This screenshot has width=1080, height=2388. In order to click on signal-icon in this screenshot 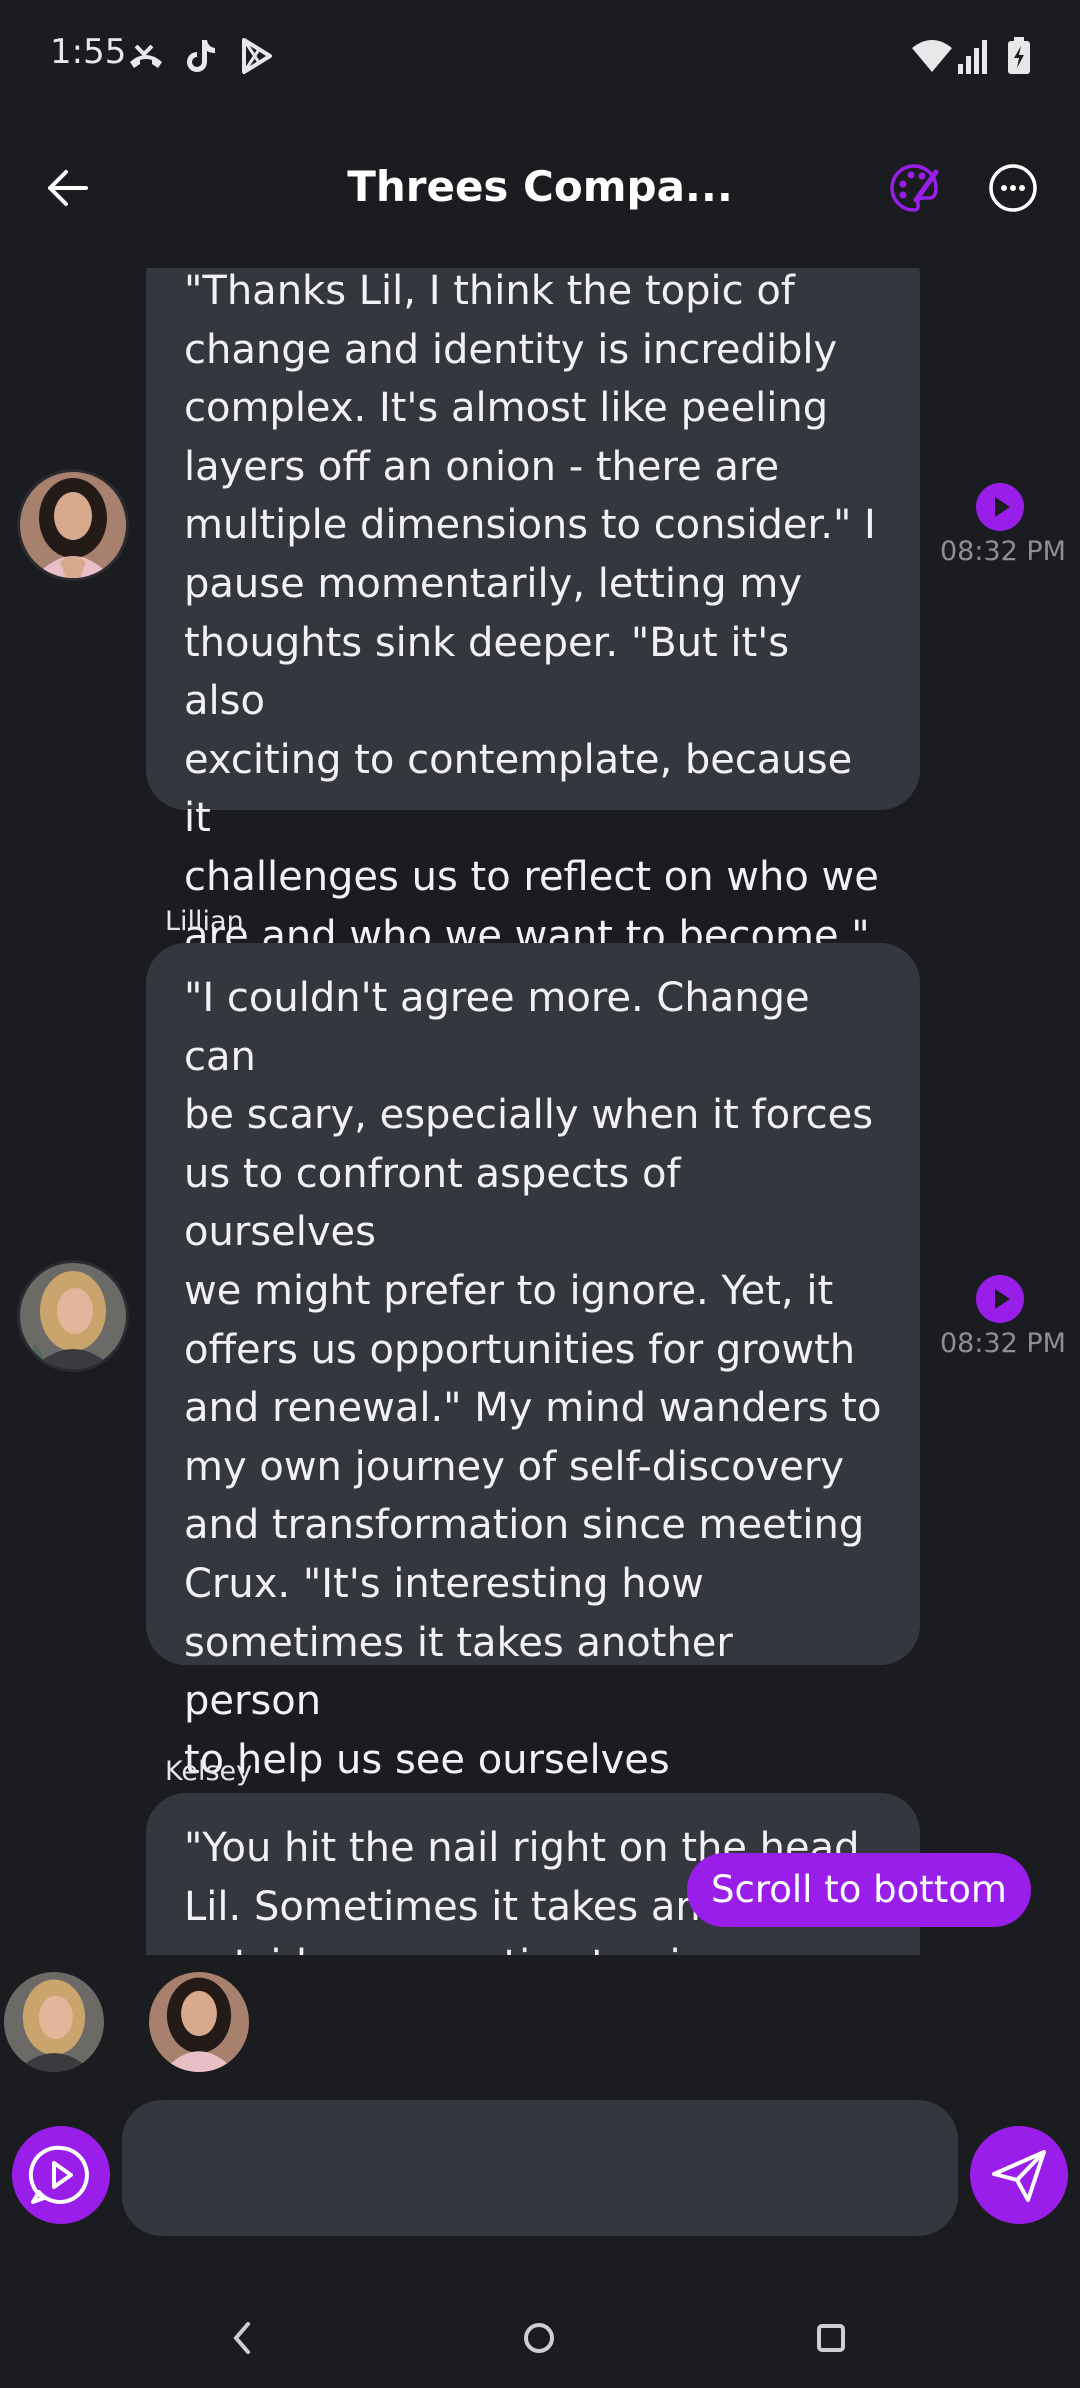, I will do `click(972, 57)`.